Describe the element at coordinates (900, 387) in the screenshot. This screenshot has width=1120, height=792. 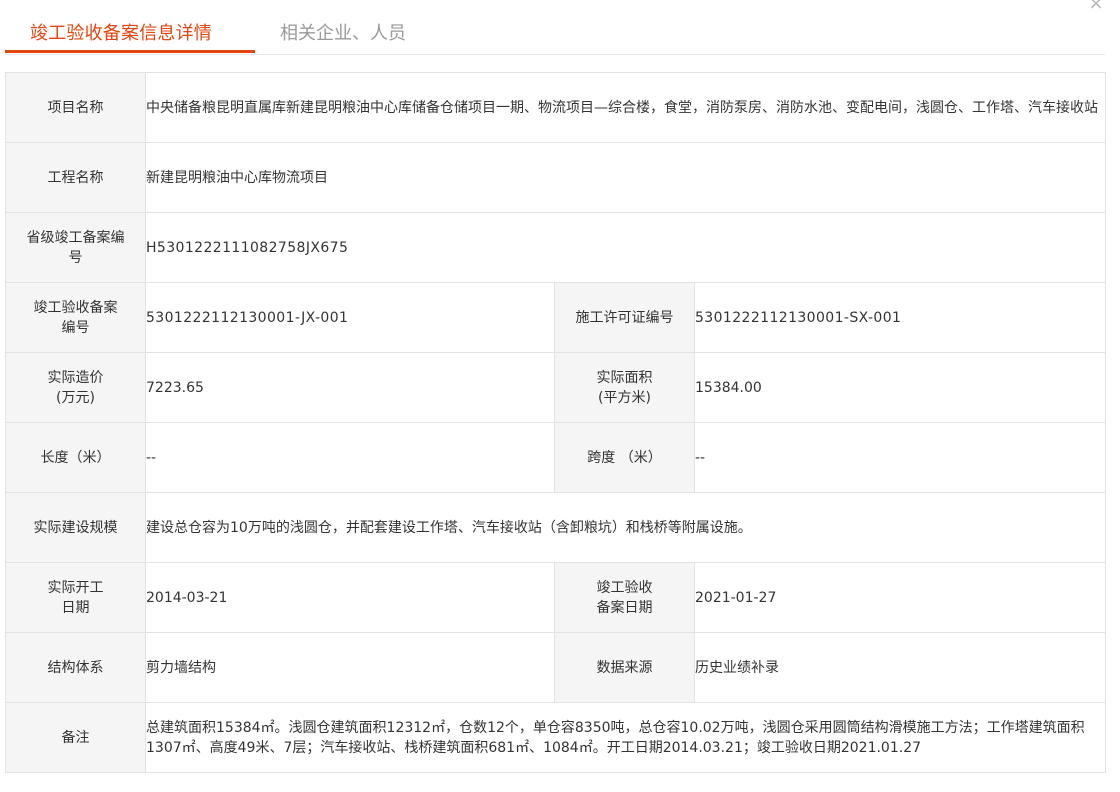
I see `actual-area-value: 15384.00` at that location.